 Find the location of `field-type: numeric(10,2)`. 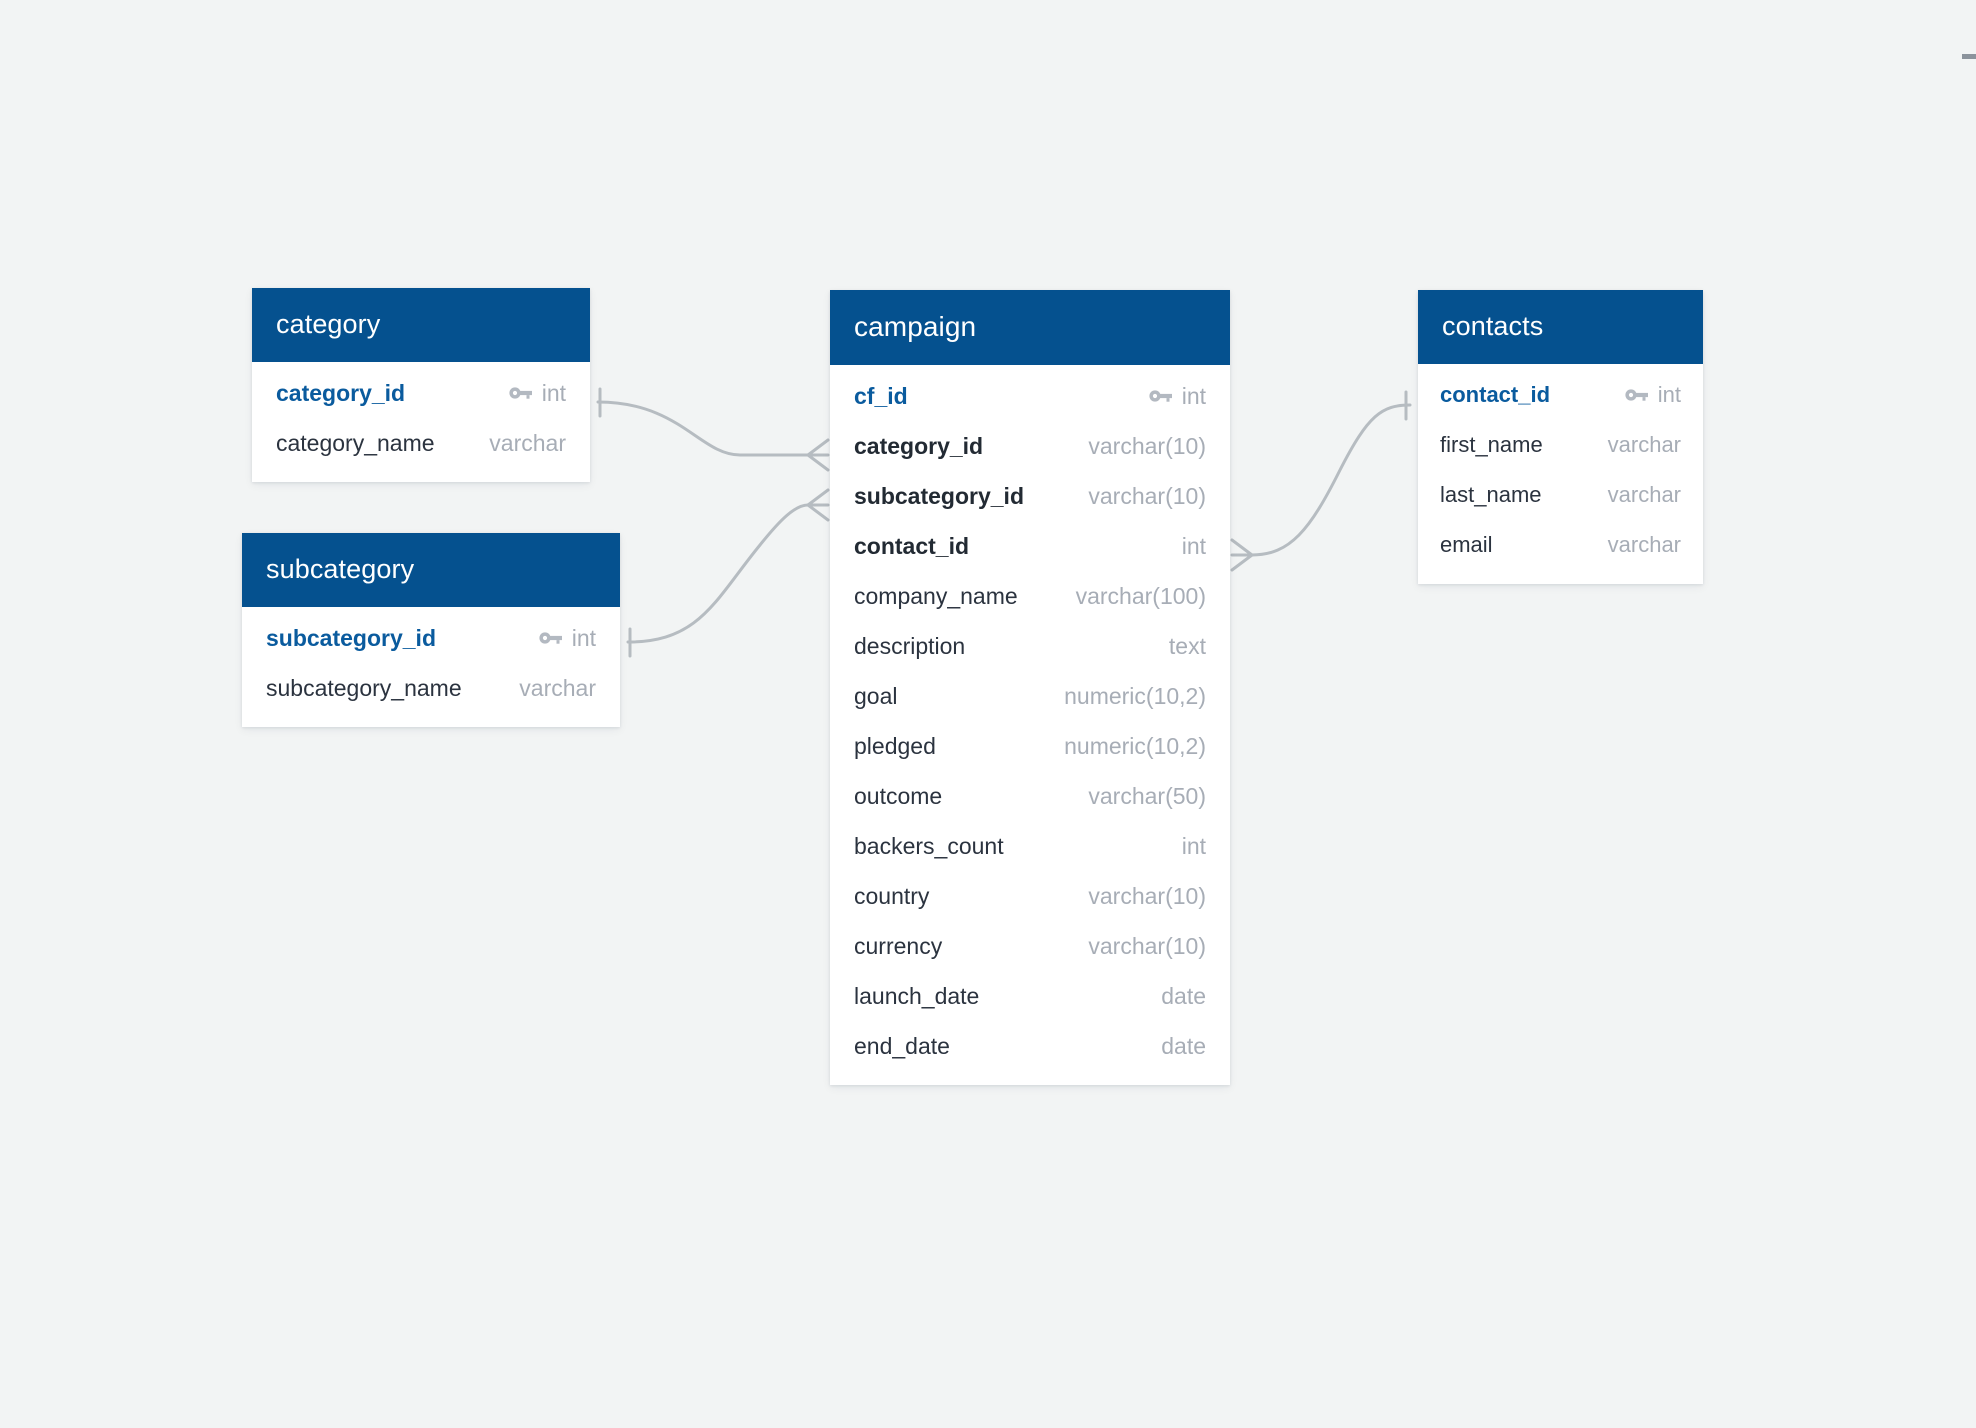

field-type: numeric(10,2) is located at coordinates (1135, 695).